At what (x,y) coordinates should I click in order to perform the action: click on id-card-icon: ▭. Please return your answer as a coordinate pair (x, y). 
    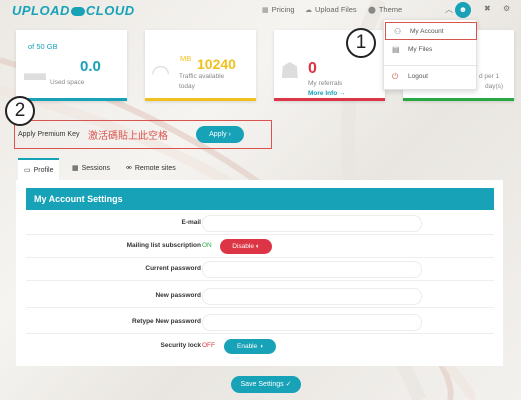
    Looking at the image, I should click on (27, 170).